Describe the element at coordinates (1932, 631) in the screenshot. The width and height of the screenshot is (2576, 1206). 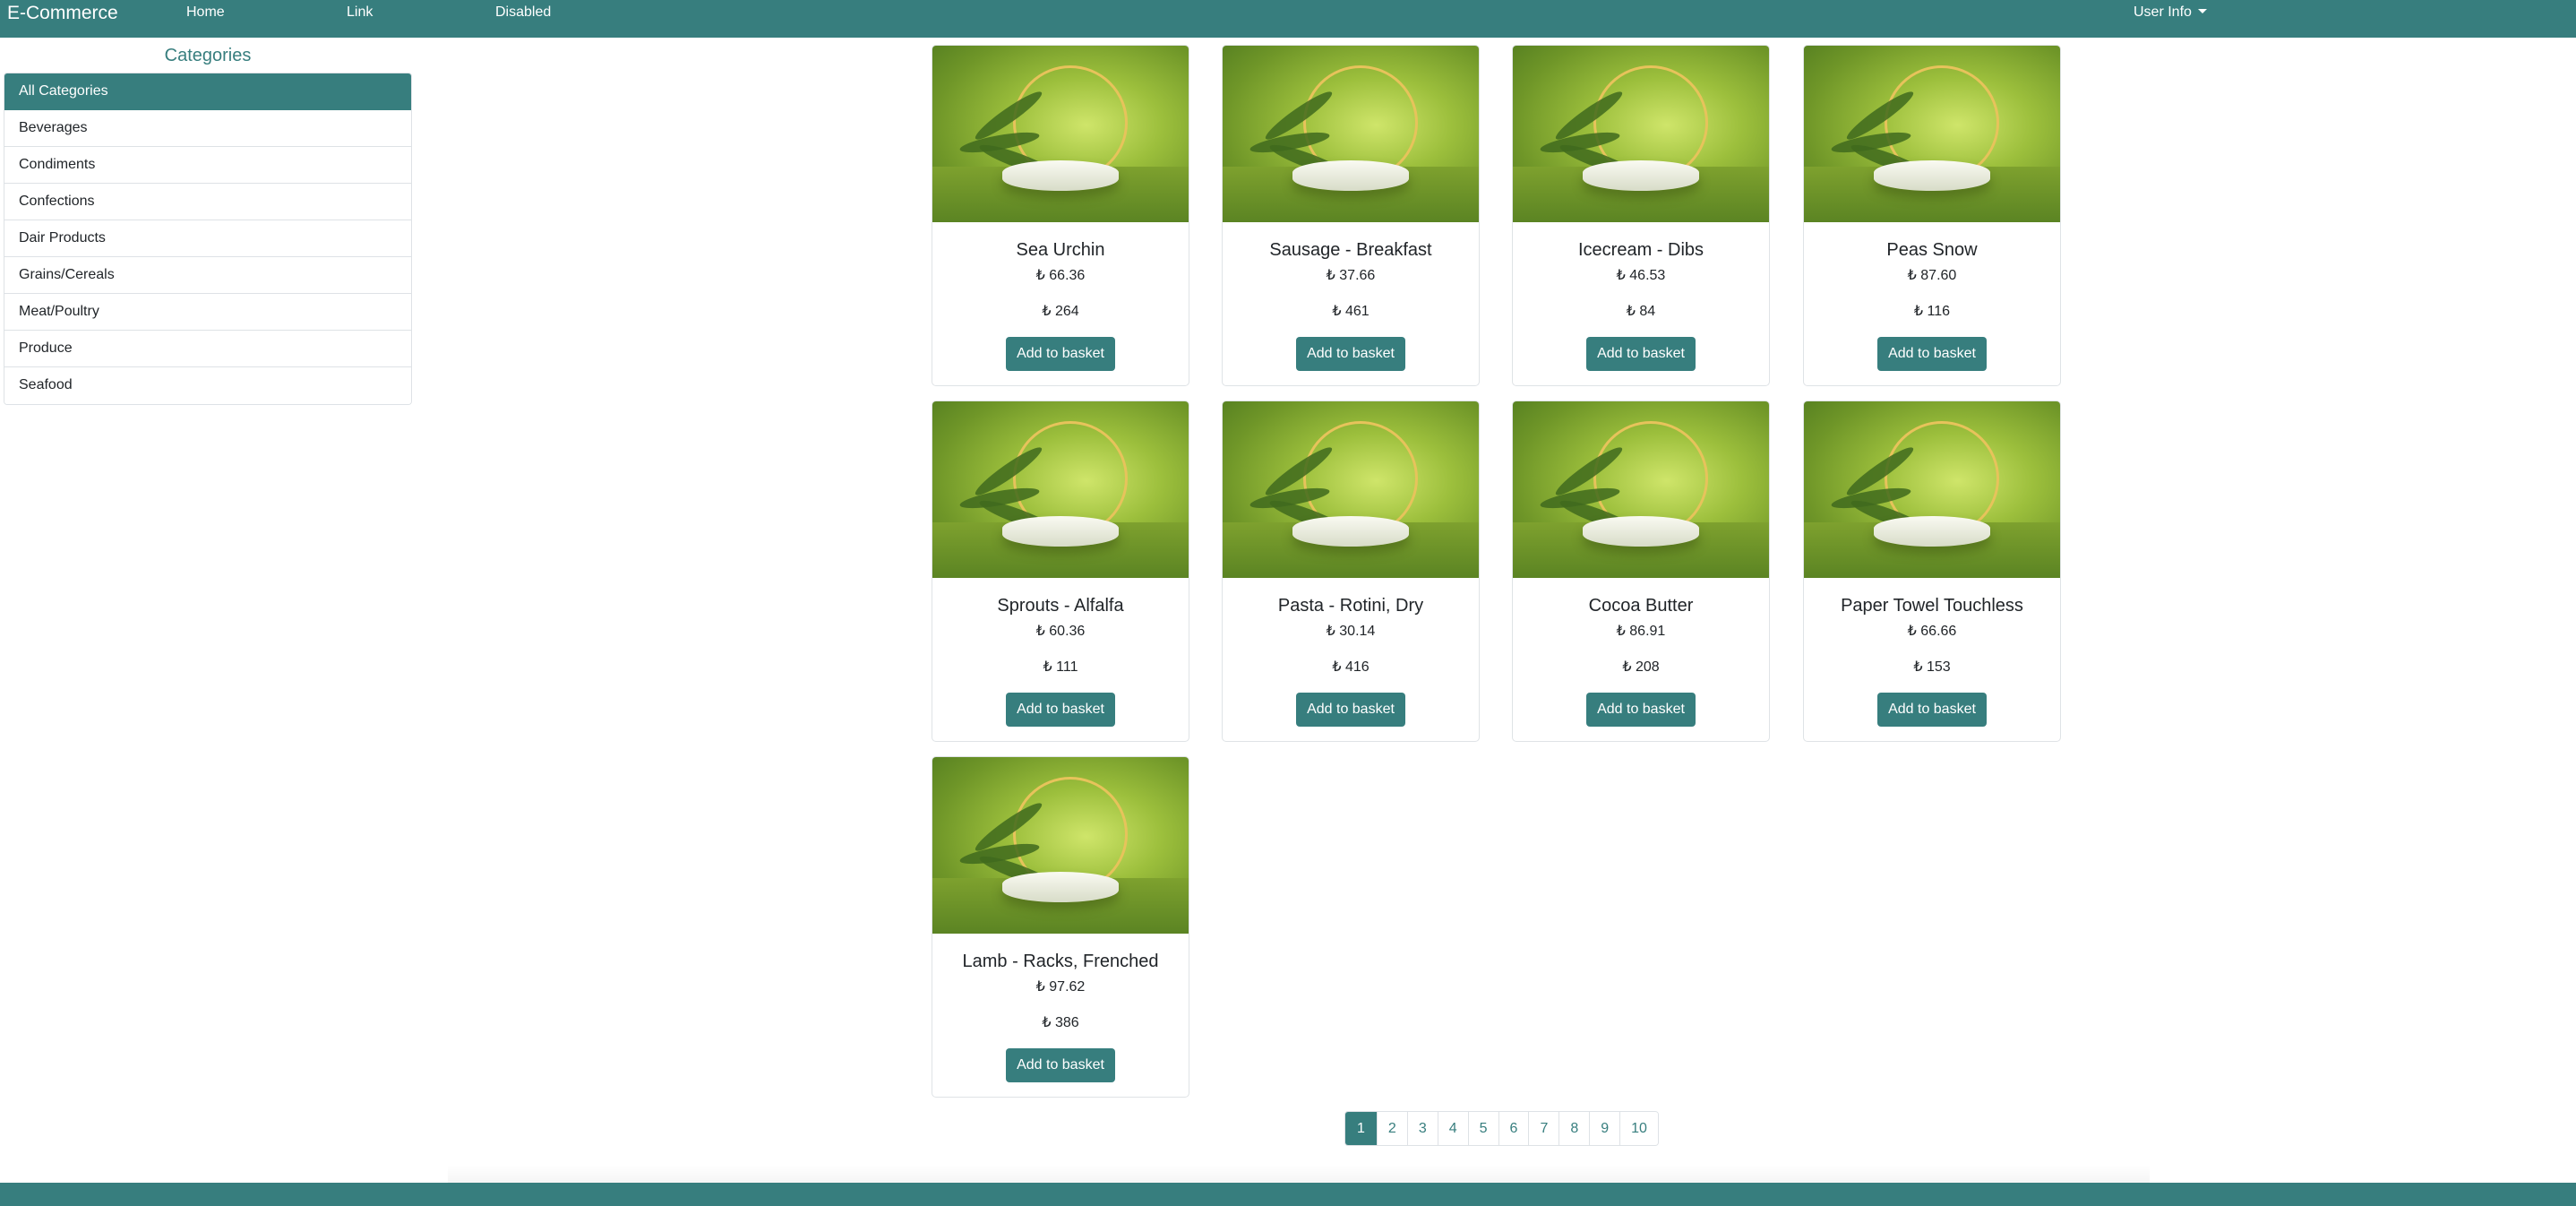
I see `product-price: ₺ 66.66` at that location.